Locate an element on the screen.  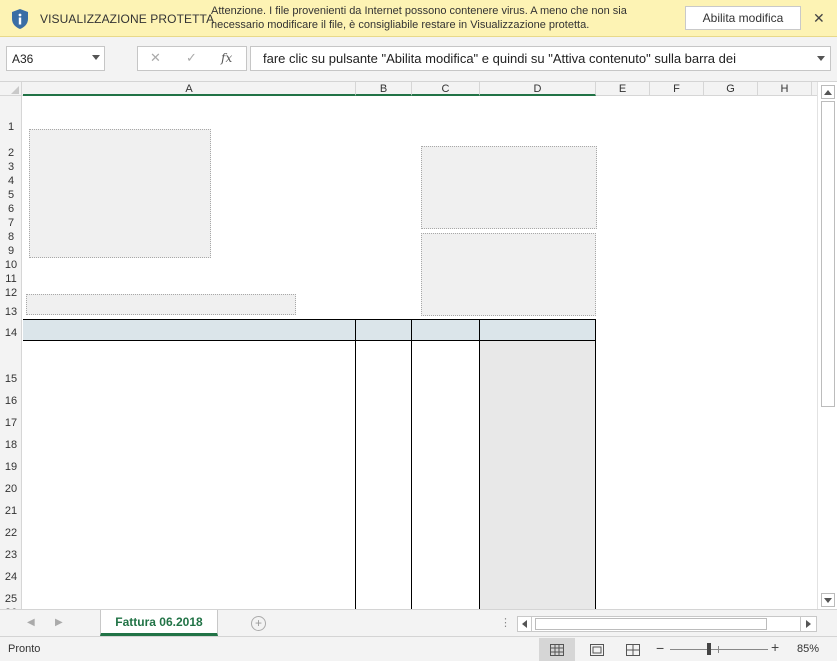
formula-buttons: ✕ ✓ fx is located at coordinates (192, 58).